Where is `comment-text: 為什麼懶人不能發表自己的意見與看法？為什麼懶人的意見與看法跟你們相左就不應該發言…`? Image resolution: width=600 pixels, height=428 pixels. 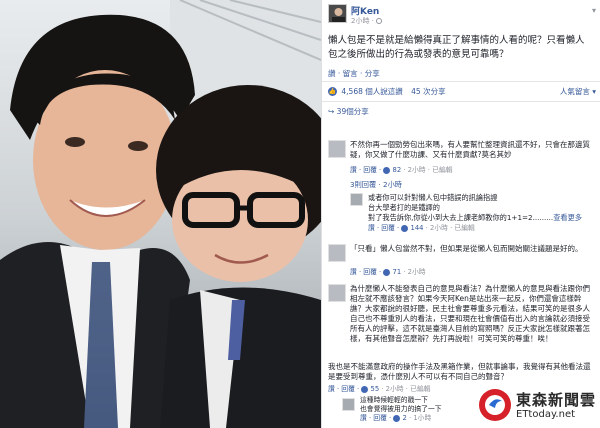
comment-text: 為什麼懶人不能發表自己的意見與看法？為什麼懶人的意見與看法跟你們相左就不應該發言… is located at coordinates (470, 313).